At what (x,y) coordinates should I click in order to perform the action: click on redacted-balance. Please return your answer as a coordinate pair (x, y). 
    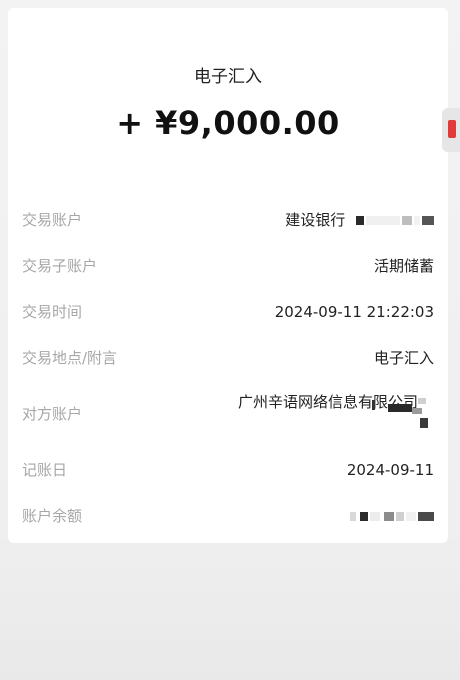
    Looking at the image, I should click on (391, 516).